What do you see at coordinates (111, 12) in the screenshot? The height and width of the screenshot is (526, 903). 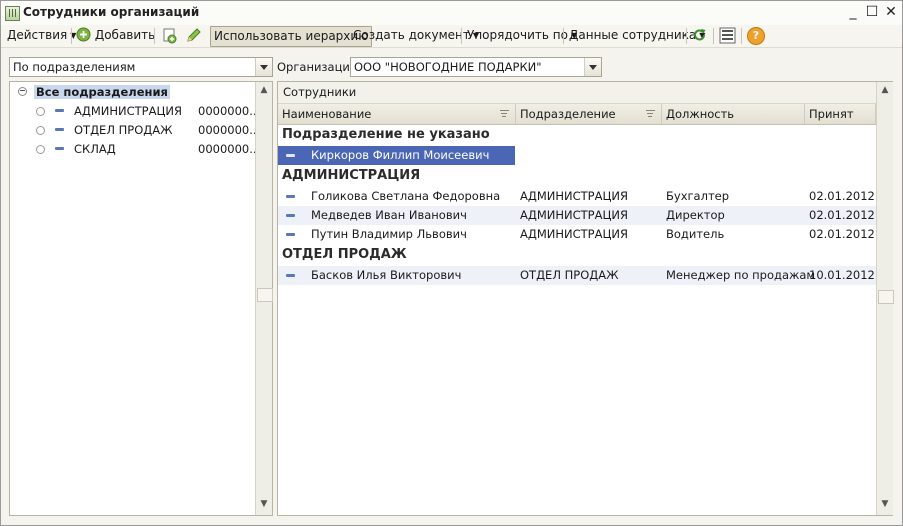 I see `window-title: Сотрудники организаций` at bounding box center [111, 12].